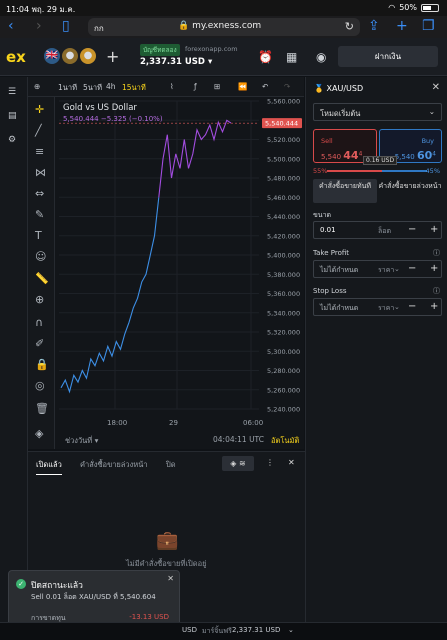 This screenshot has width=447, height=640. I want to click on deposit-button: ฝากเงิน, so click(388, 56).